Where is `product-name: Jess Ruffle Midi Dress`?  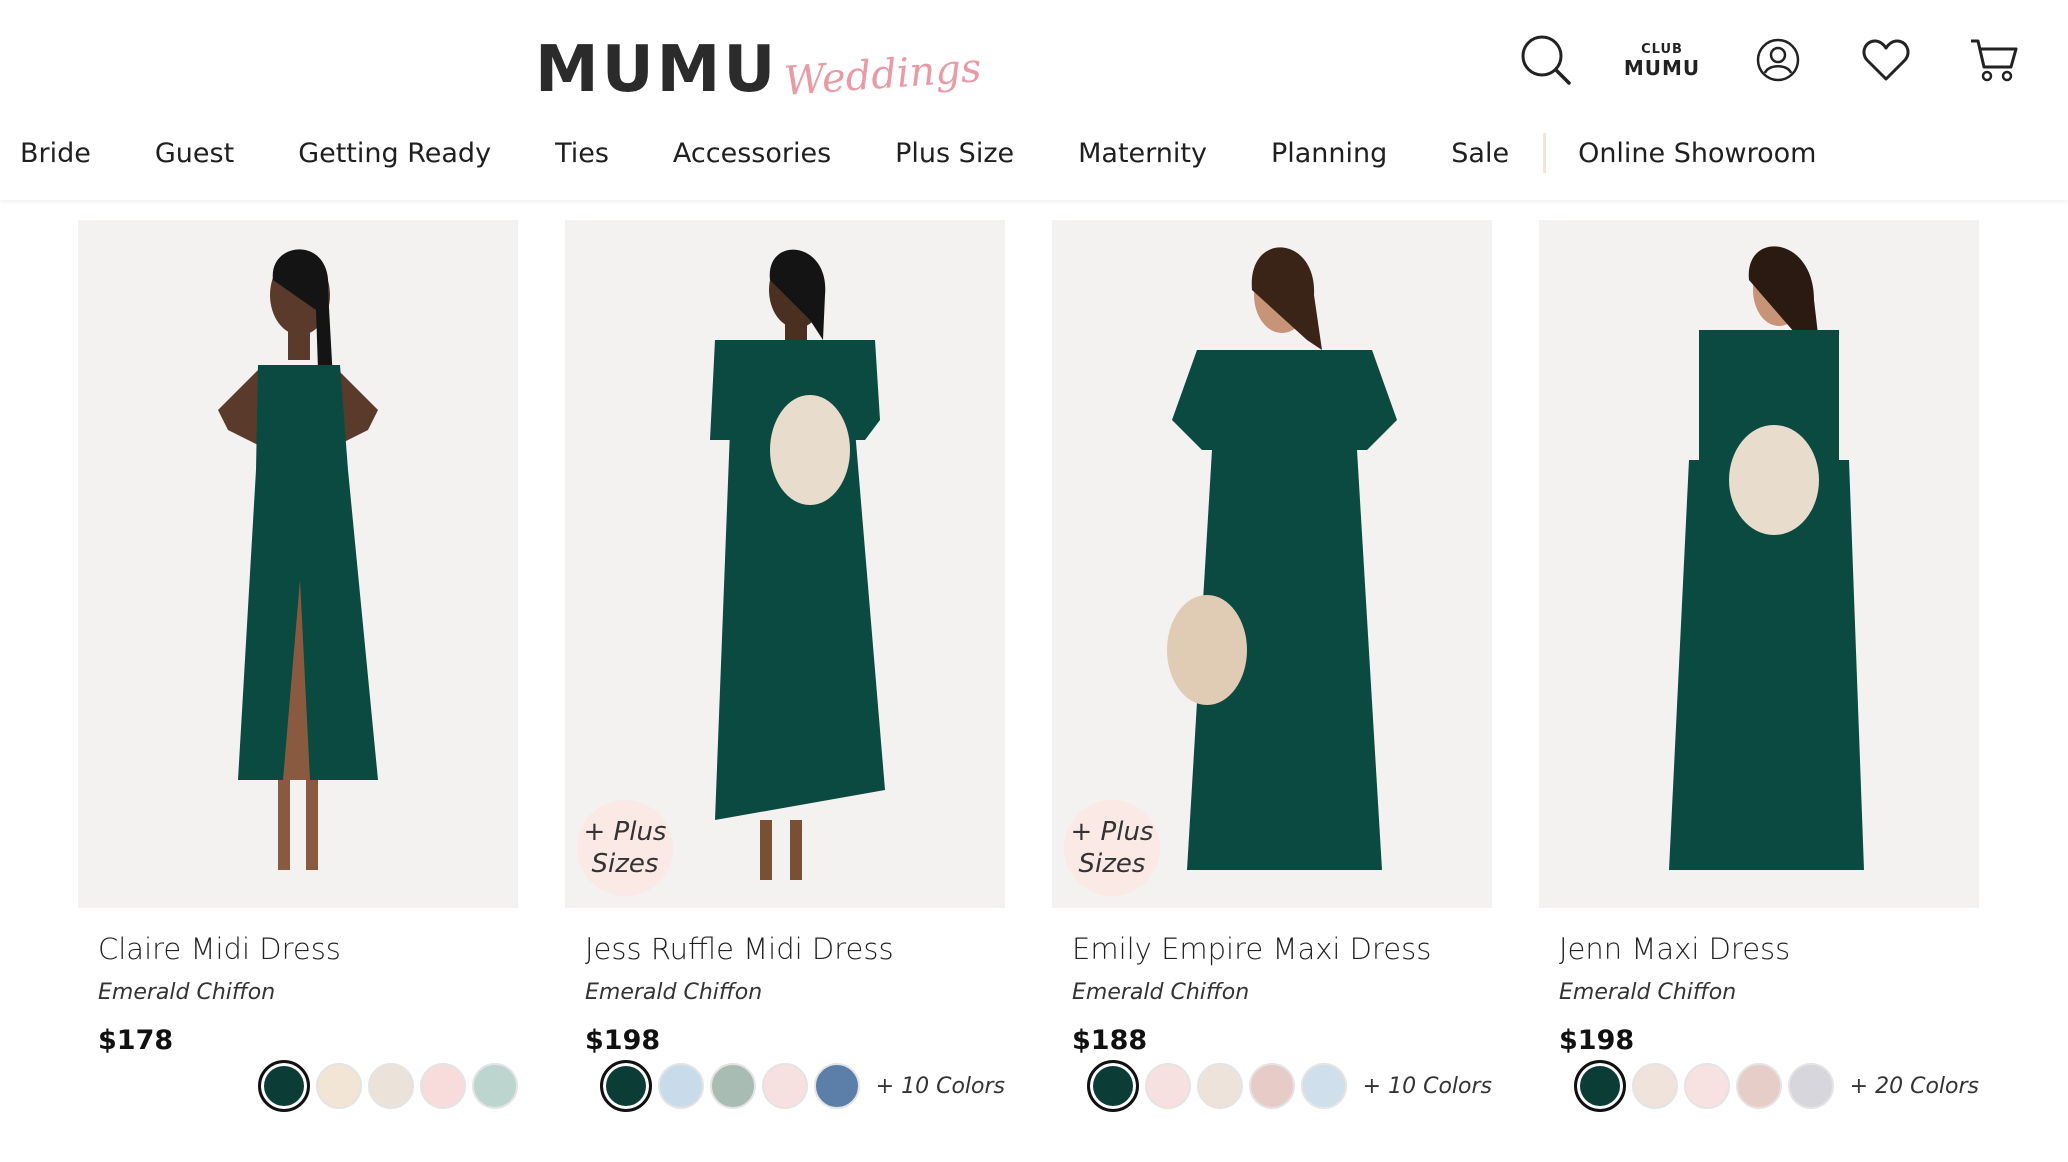 product-name: Jess Ruffle Midi Dress is located at coordinates (795, 949).